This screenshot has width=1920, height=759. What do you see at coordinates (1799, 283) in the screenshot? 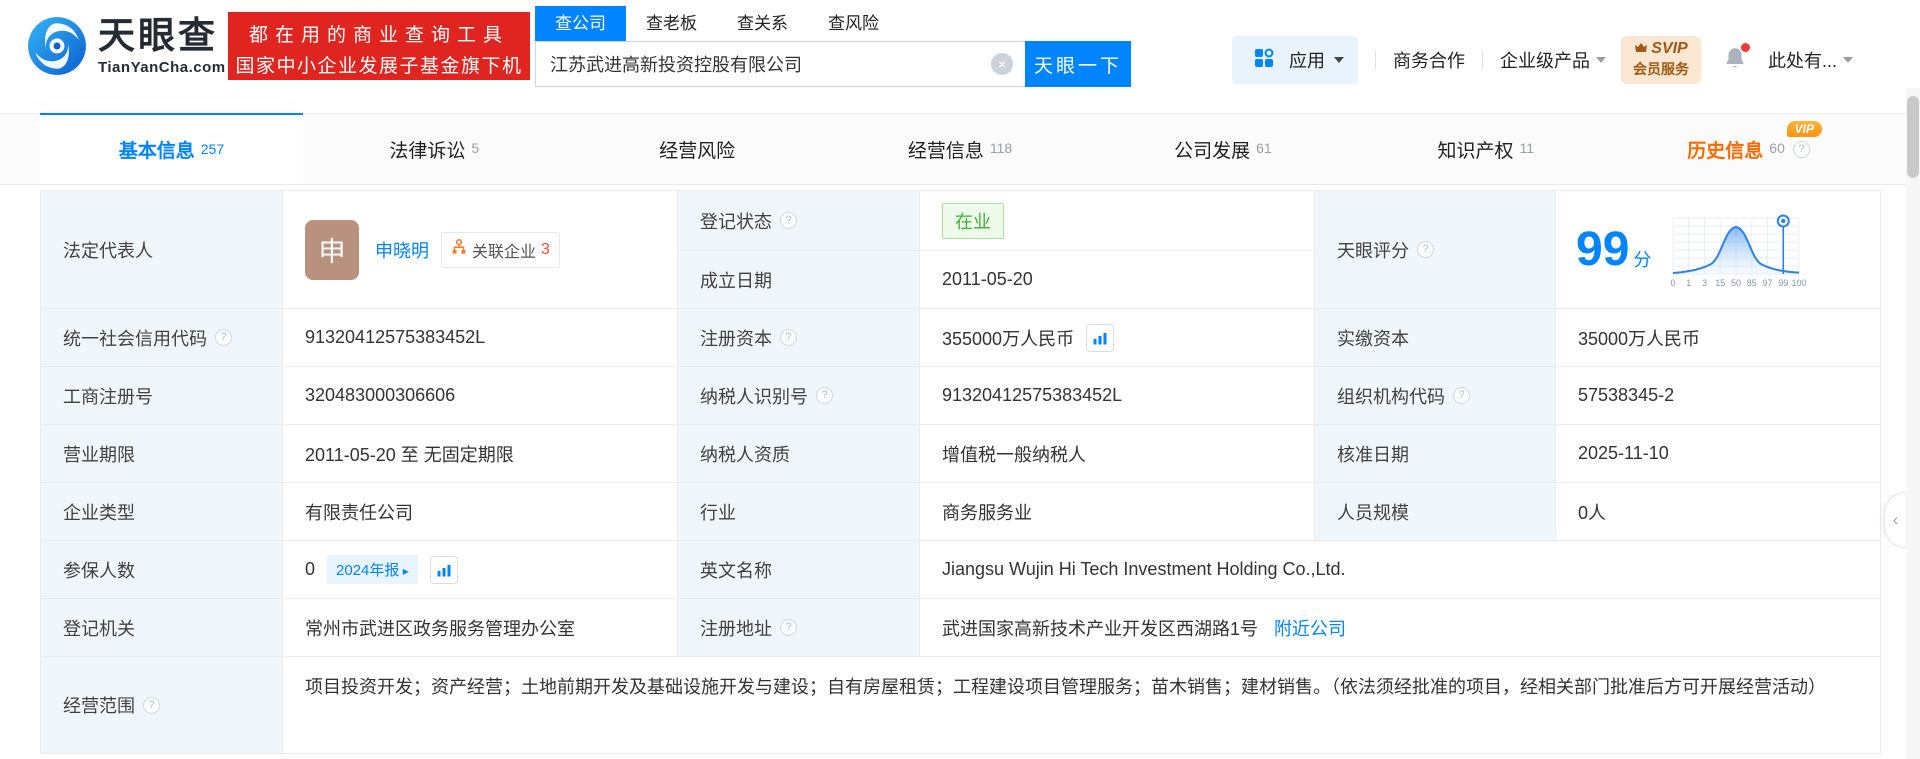
I see `svg-text: 100` at bounding box center [1799, 283].